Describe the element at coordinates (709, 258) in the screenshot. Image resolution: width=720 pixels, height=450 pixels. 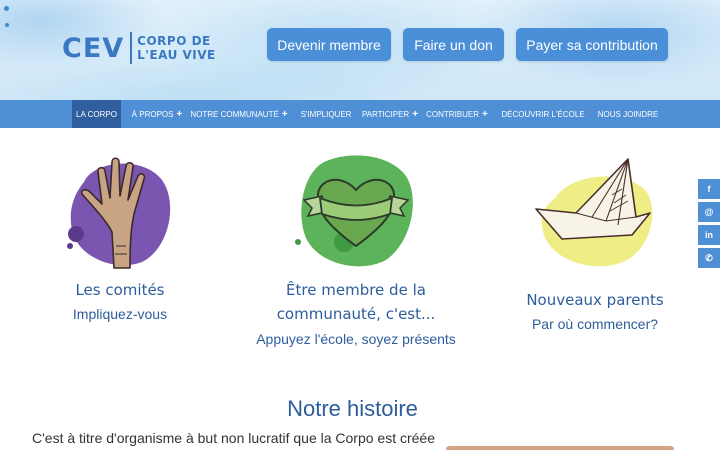
I see `whatsapp-icon: ✆` at that location.